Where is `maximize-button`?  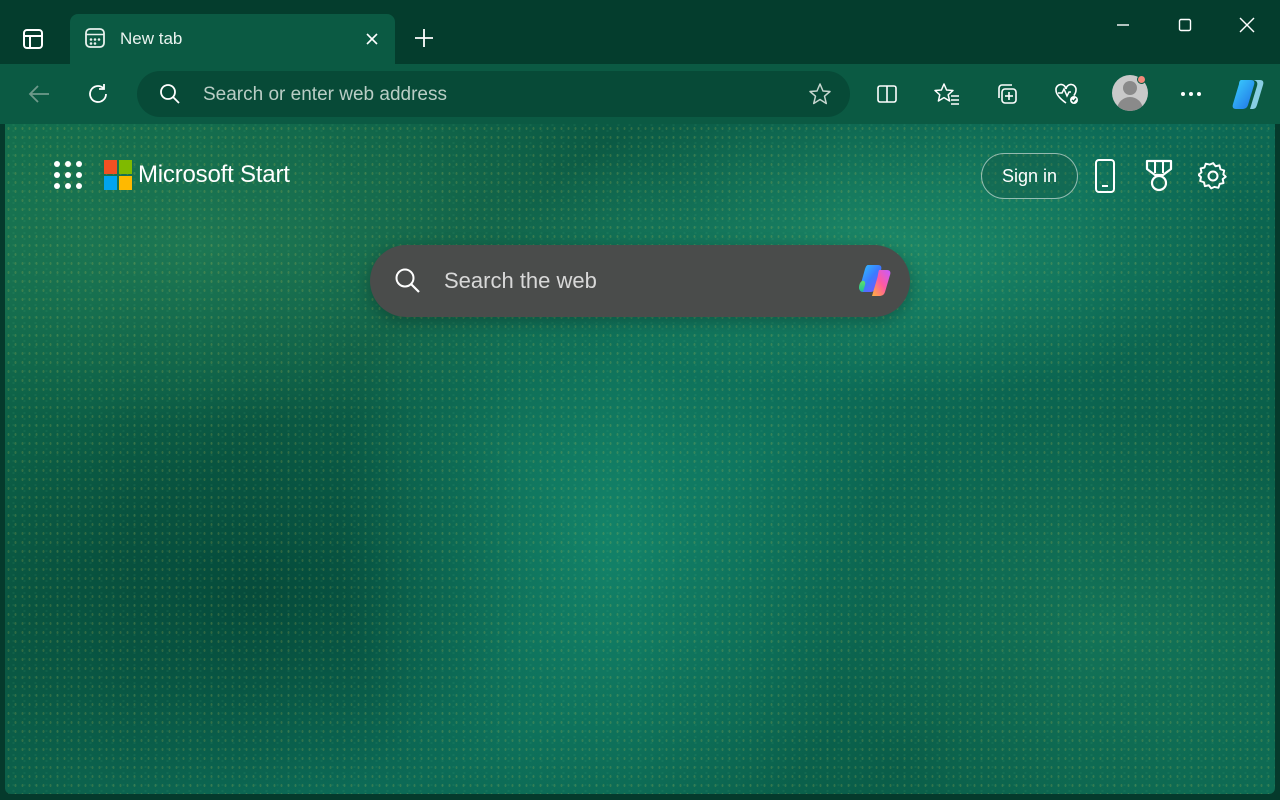
maximize-button is located at coordinates (1185, 25).